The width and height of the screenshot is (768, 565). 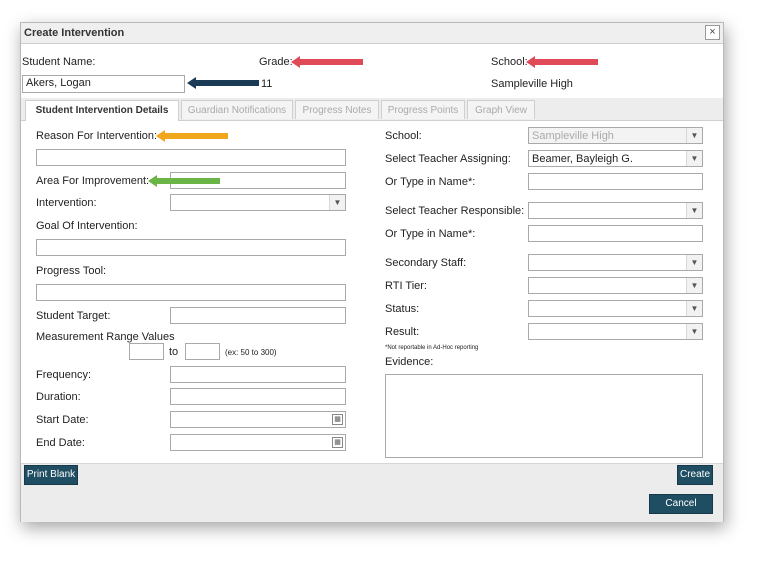 I want to click on status-select: ▼, so click(x=615, y=308).